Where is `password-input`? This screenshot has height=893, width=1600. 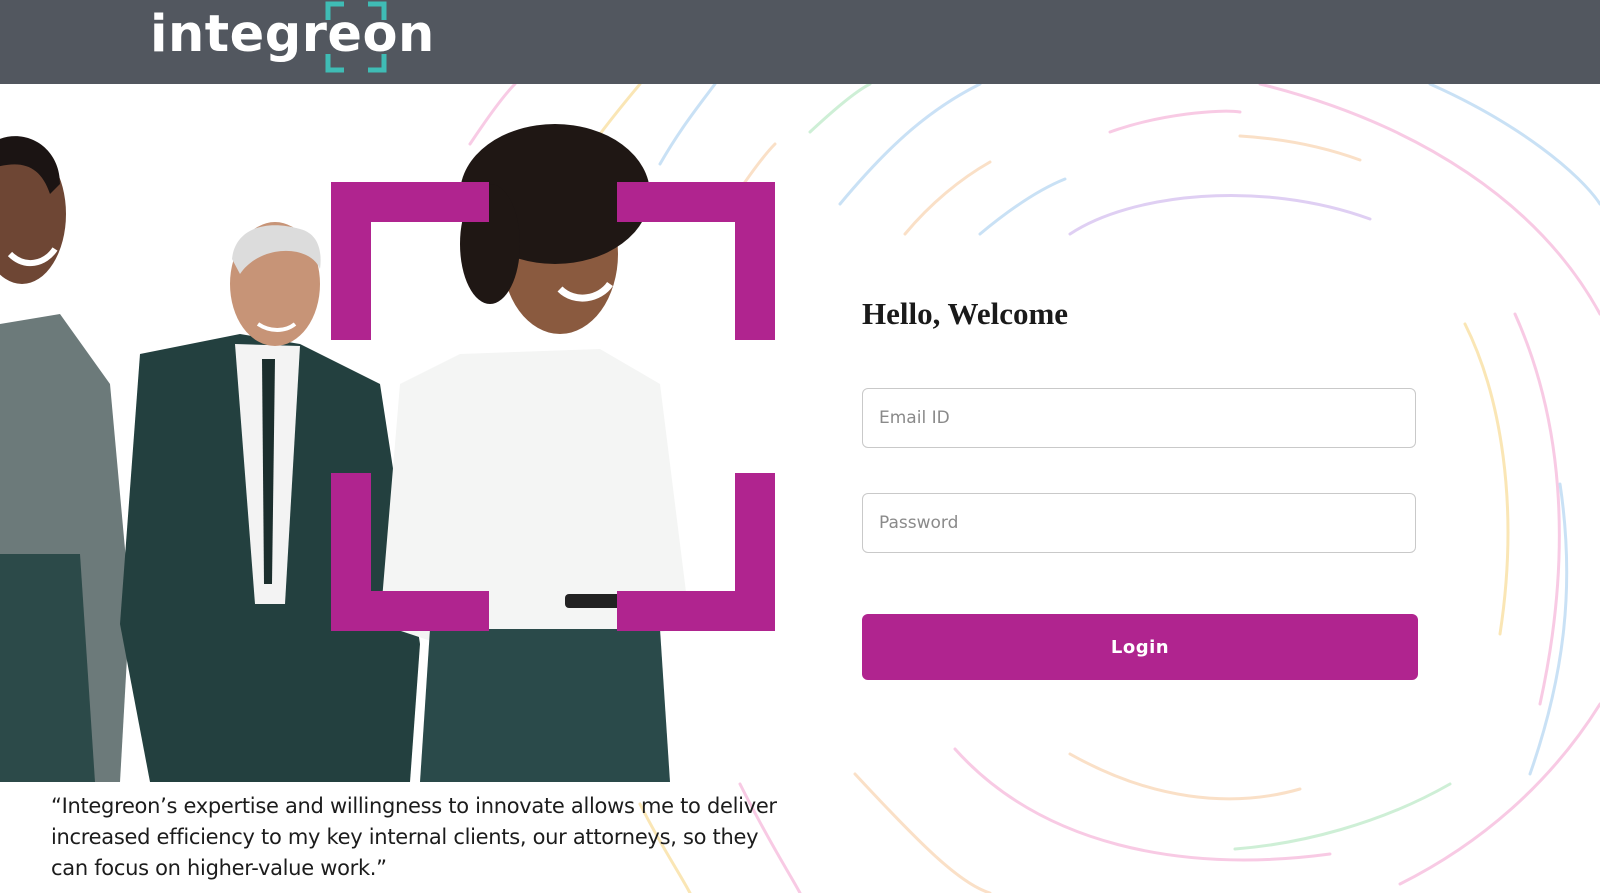
password-input is located at coordinates (1139, 523).